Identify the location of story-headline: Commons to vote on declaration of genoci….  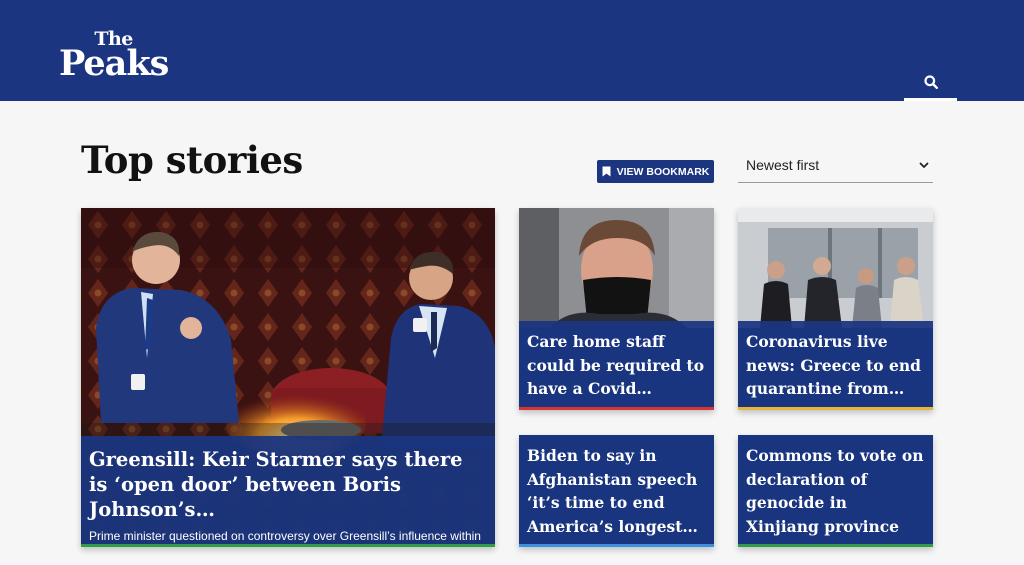
(835, 491).